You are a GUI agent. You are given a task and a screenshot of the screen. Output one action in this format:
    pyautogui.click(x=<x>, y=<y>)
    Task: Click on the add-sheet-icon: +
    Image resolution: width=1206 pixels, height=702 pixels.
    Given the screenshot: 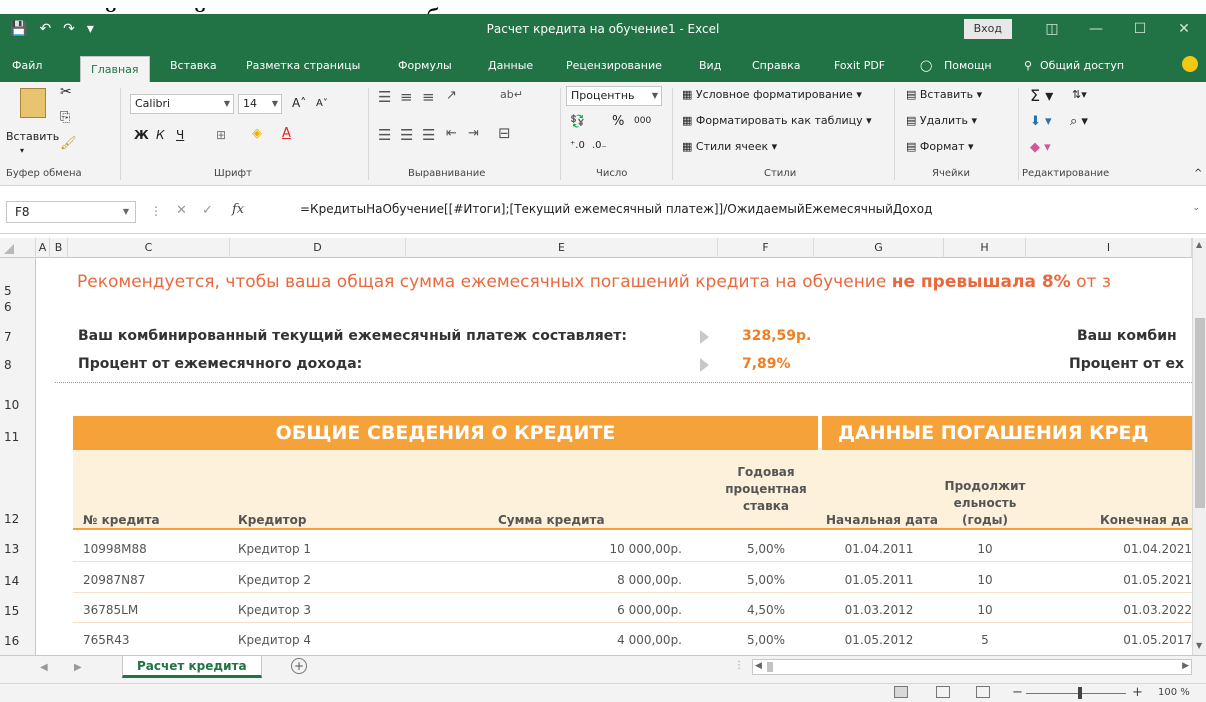 What is the action you would take?
    pyautogui.click(x=299, y=666)
    